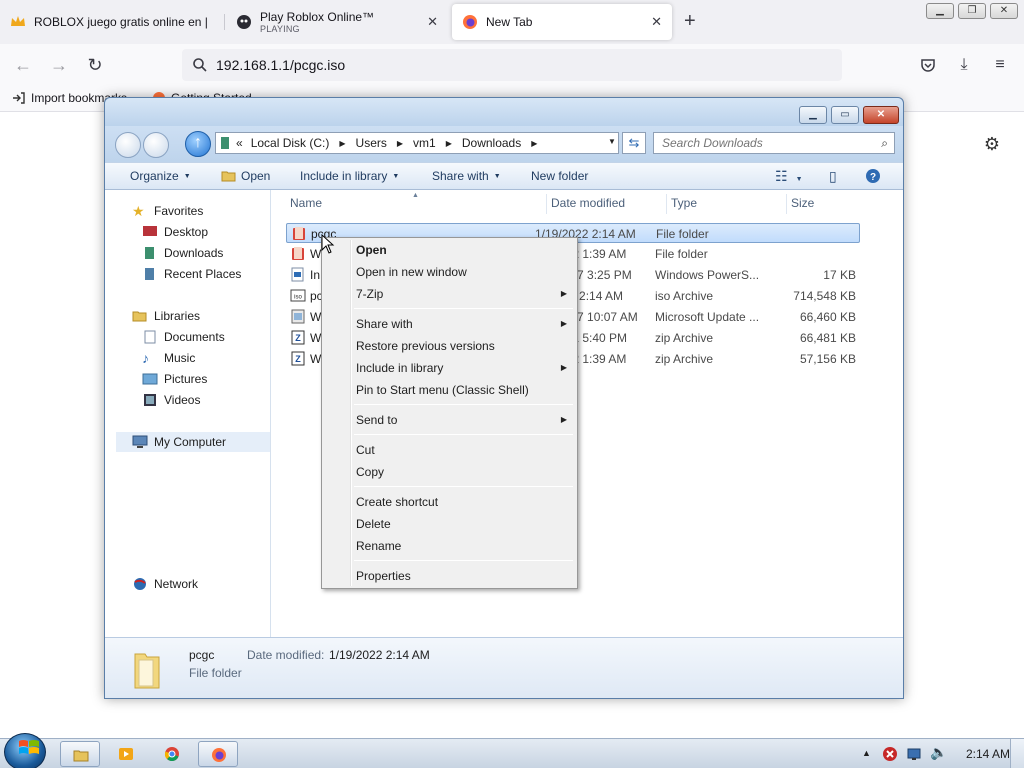 The width and height of the screenshot is (1024, 768). I want to click on menu-item-restore-previous-versions: Restore previous versions, so click(449, 346).